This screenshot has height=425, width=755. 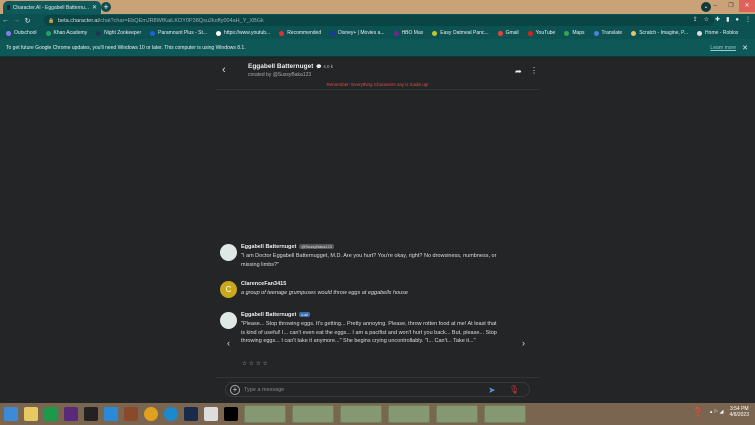 What do you see at coordinates (191, 414) in the screenshot?
I see `steam-icon` at bounding box center [191, 414].